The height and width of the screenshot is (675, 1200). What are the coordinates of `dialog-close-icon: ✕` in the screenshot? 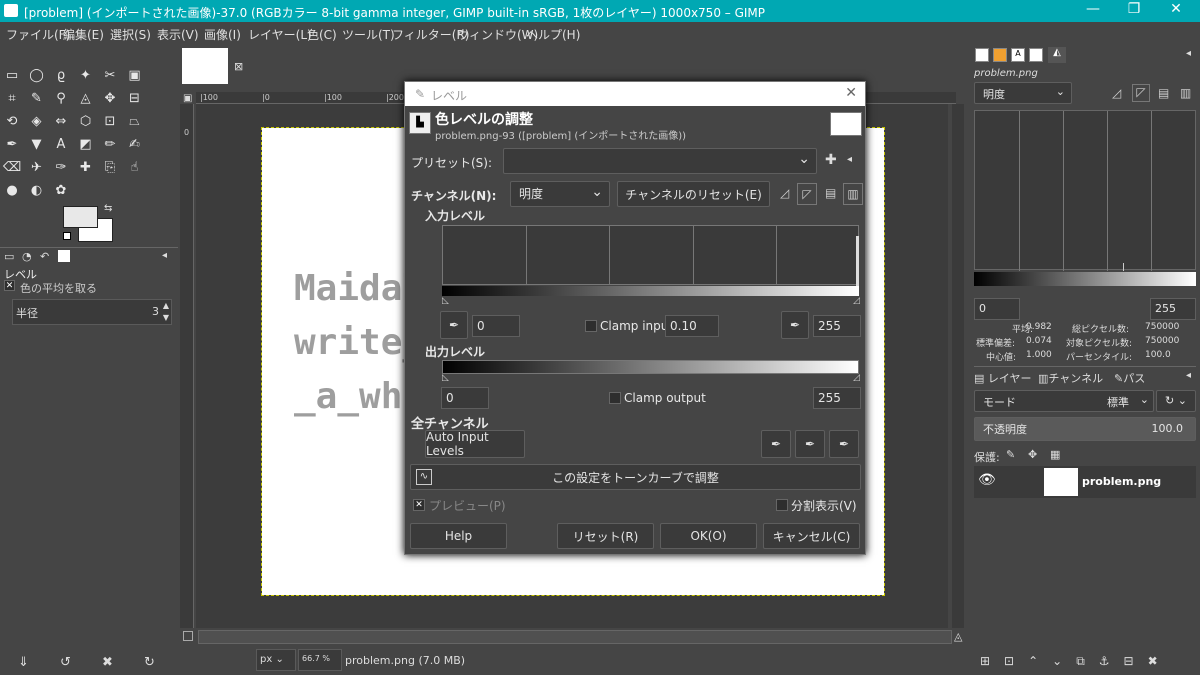 It's located at (851, 93).